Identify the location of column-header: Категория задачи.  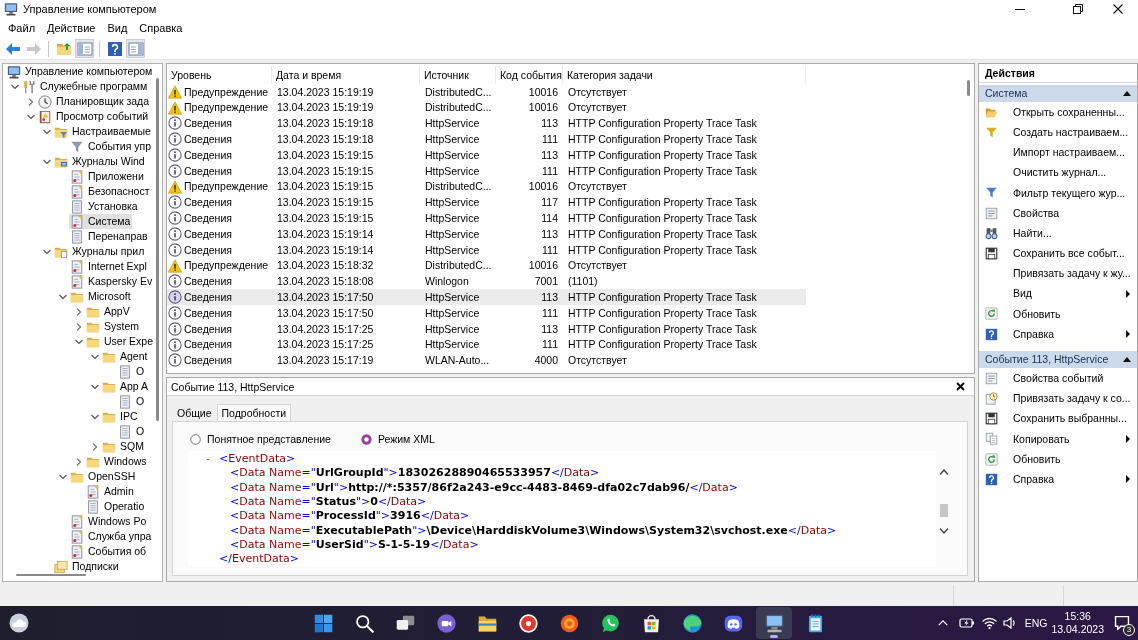
(684, 75).